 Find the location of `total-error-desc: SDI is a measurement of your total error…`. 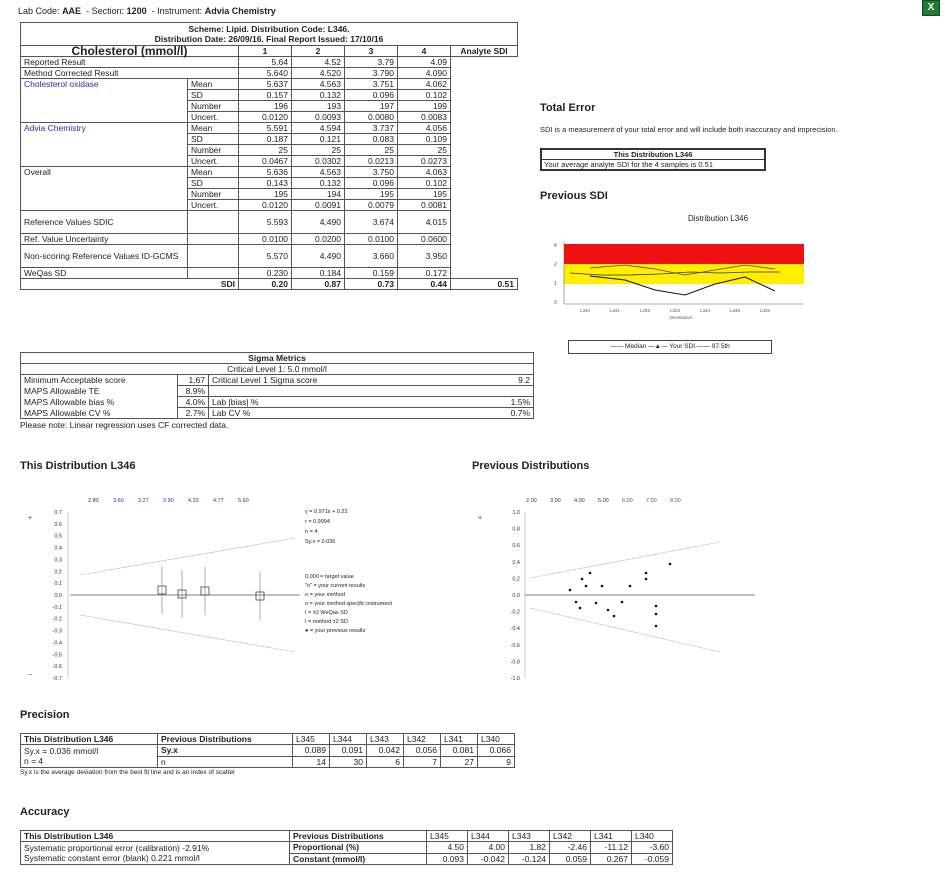

total-error-desc: SDI is a measurement of your total error… is located at coordinates (689, 129).